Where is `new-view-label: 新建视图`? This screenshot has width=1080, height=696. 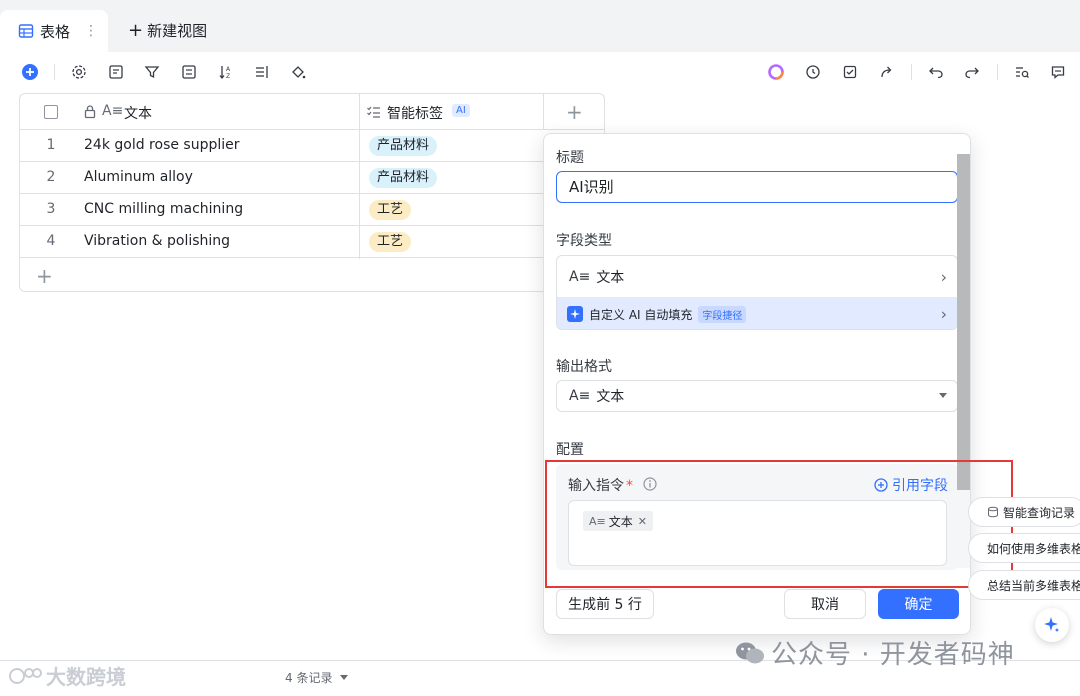 new-view-label: 新建视图 is located at coordinates (177, 31).